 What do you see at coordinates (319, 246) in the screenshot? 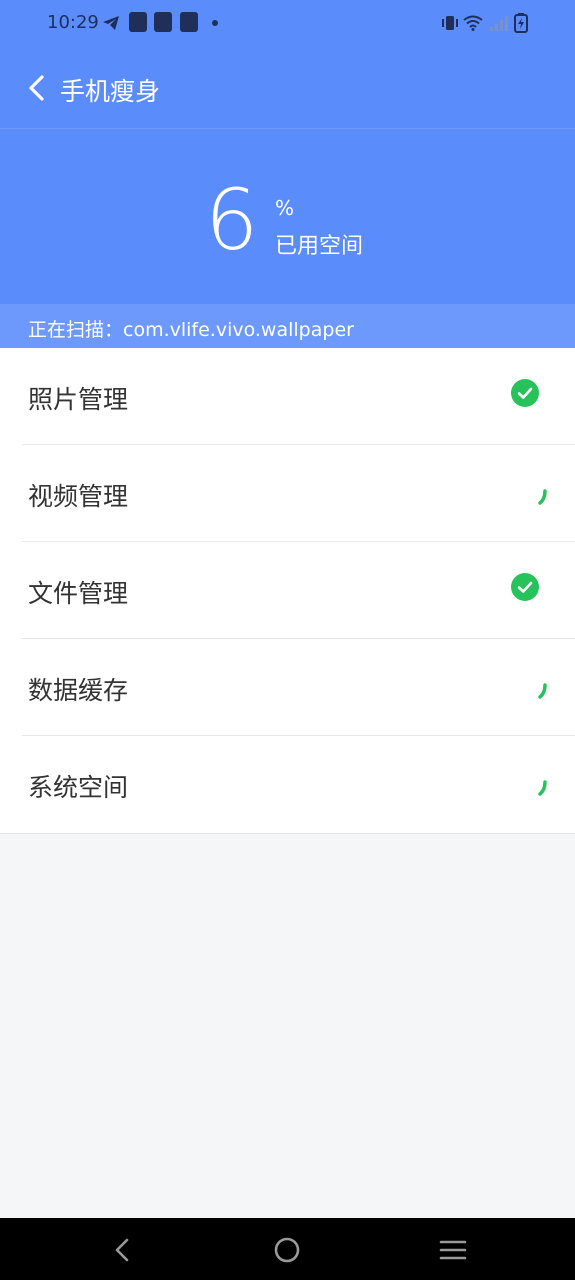
I see `storage-used-label: 已用空间` at bounding box center [319, 246].